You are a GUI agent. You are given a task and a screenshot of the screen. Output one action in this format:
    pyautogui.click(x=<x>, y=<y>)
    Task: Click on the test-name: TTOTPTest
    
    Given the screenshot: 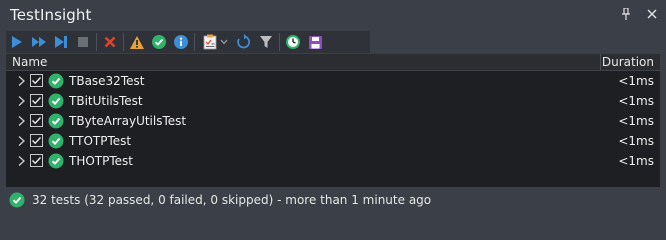 What is the action you would take?
    pyautogui.click(x=100, y=141)
    